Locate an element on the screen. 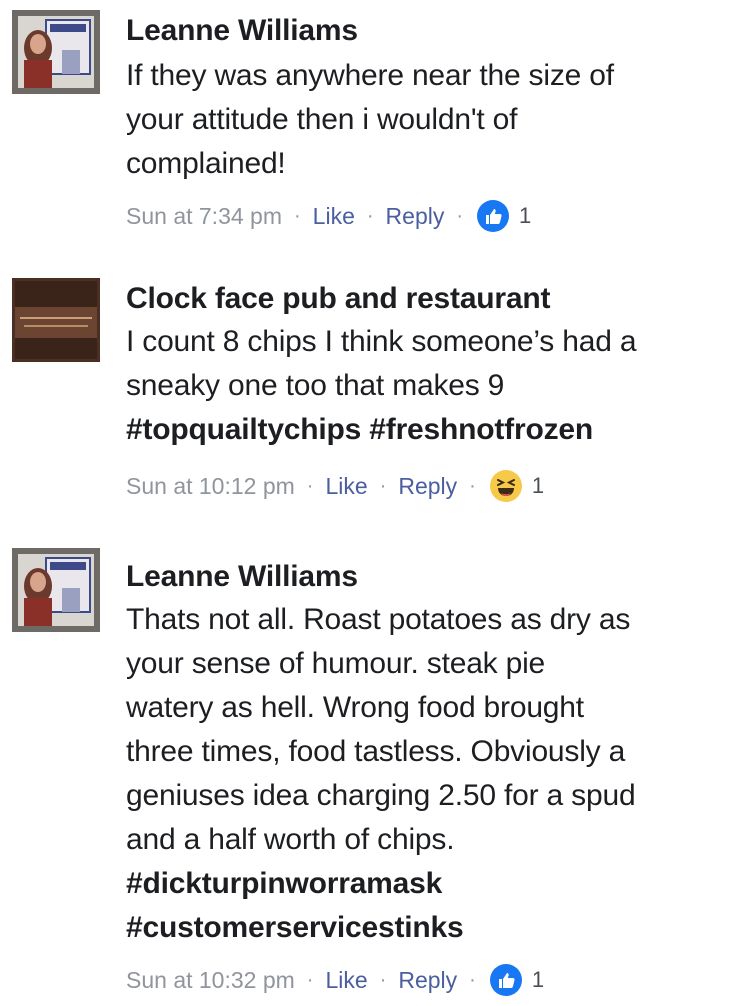 The image size is (735, 1006). comment-line: I count 8 chips I think someone’s had a is located at coordinates (381, 341).